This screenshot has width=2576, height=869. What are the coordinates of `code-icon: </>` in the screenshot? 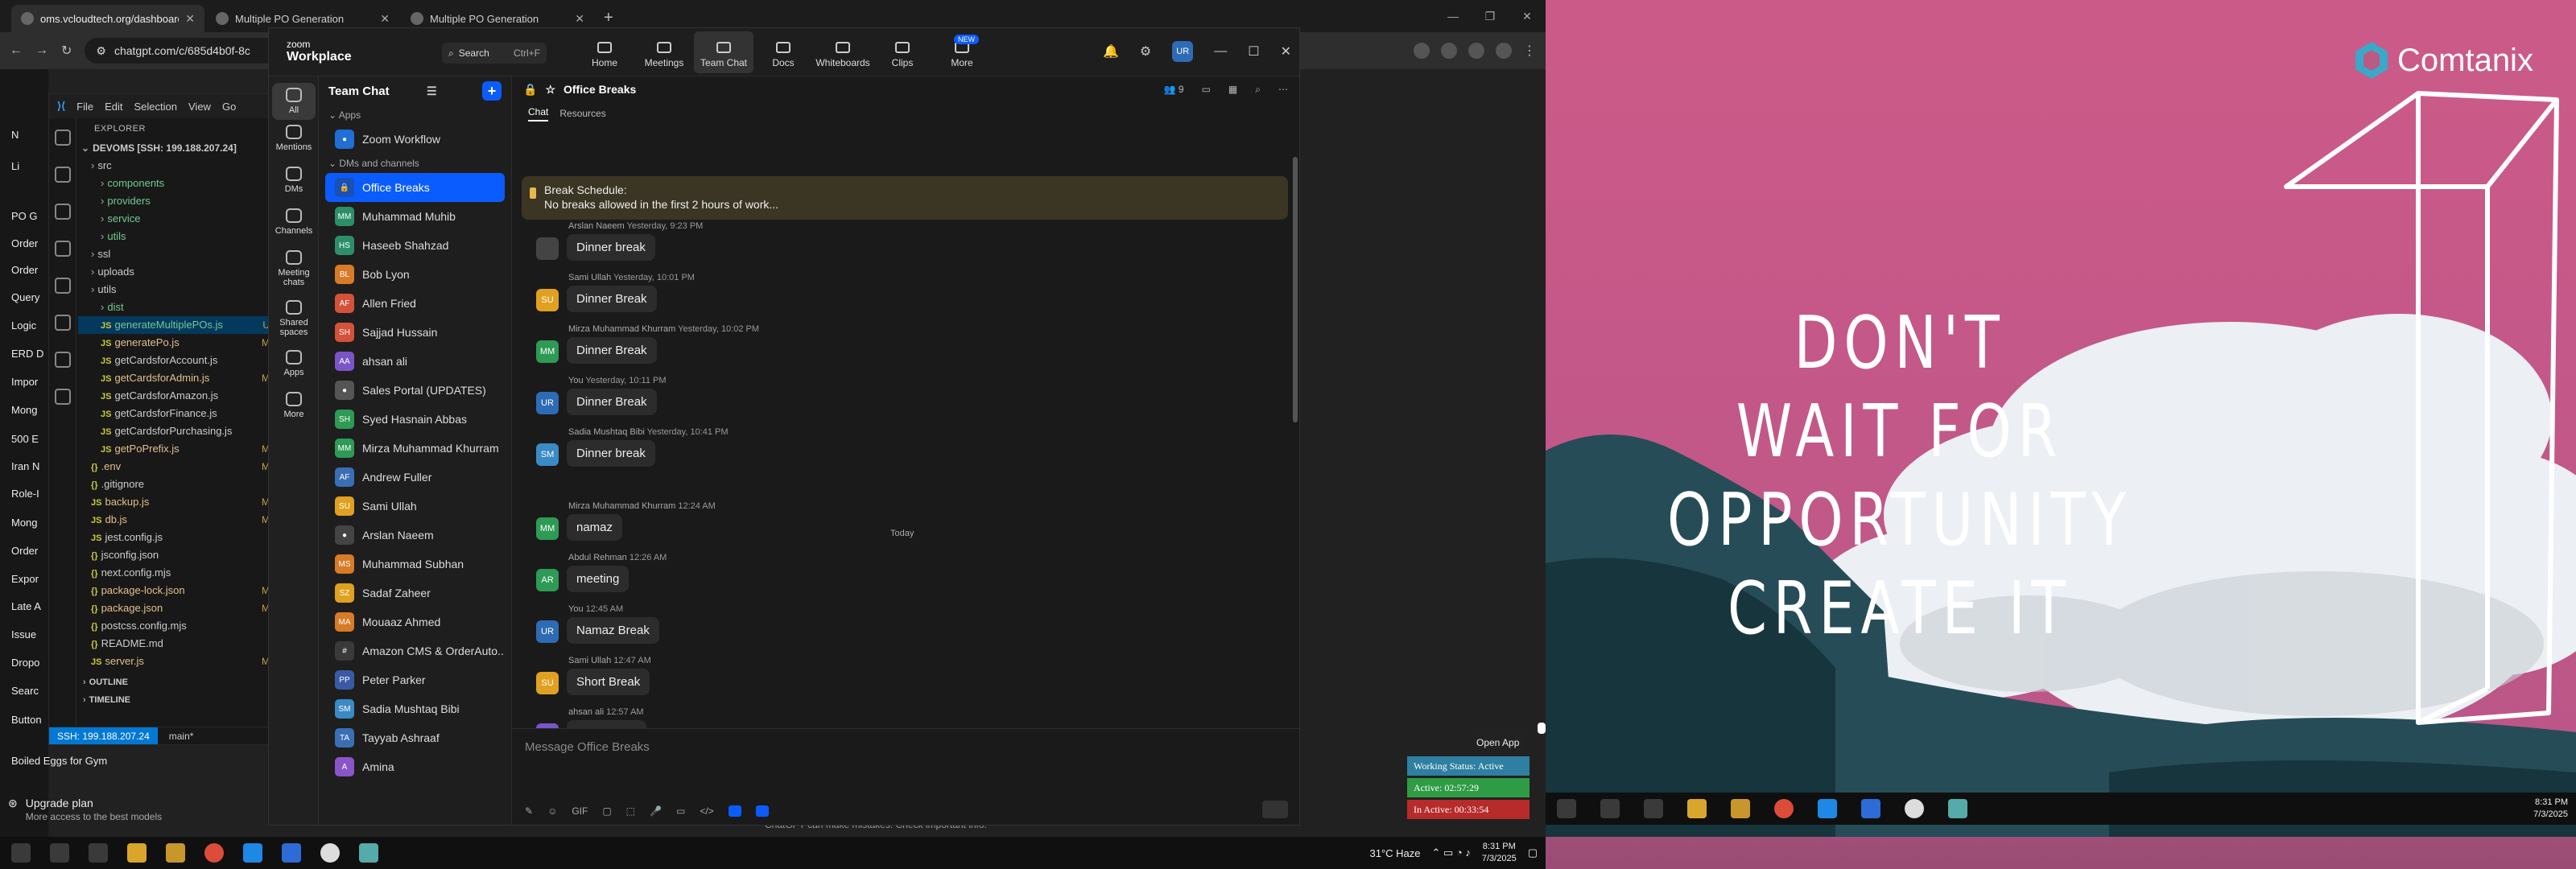 It's located at (706, 811).